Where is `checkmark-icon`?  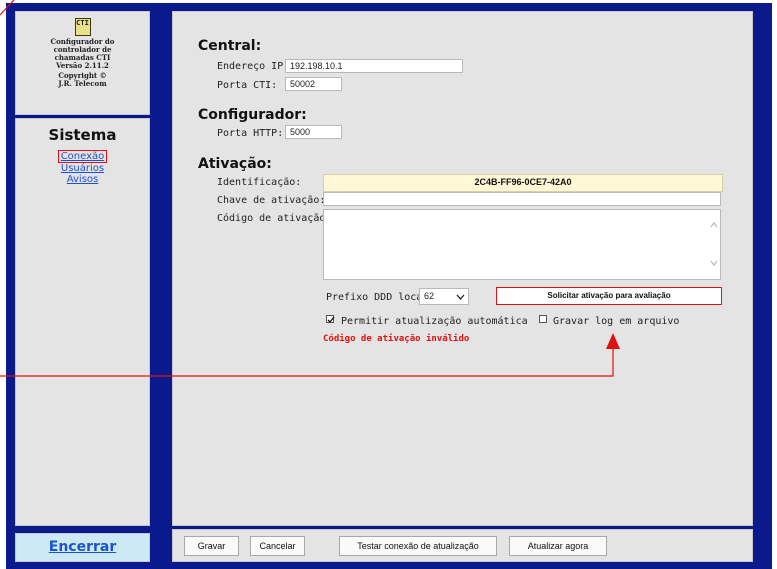
checkmark-icon is located at coordinates (331, 319).